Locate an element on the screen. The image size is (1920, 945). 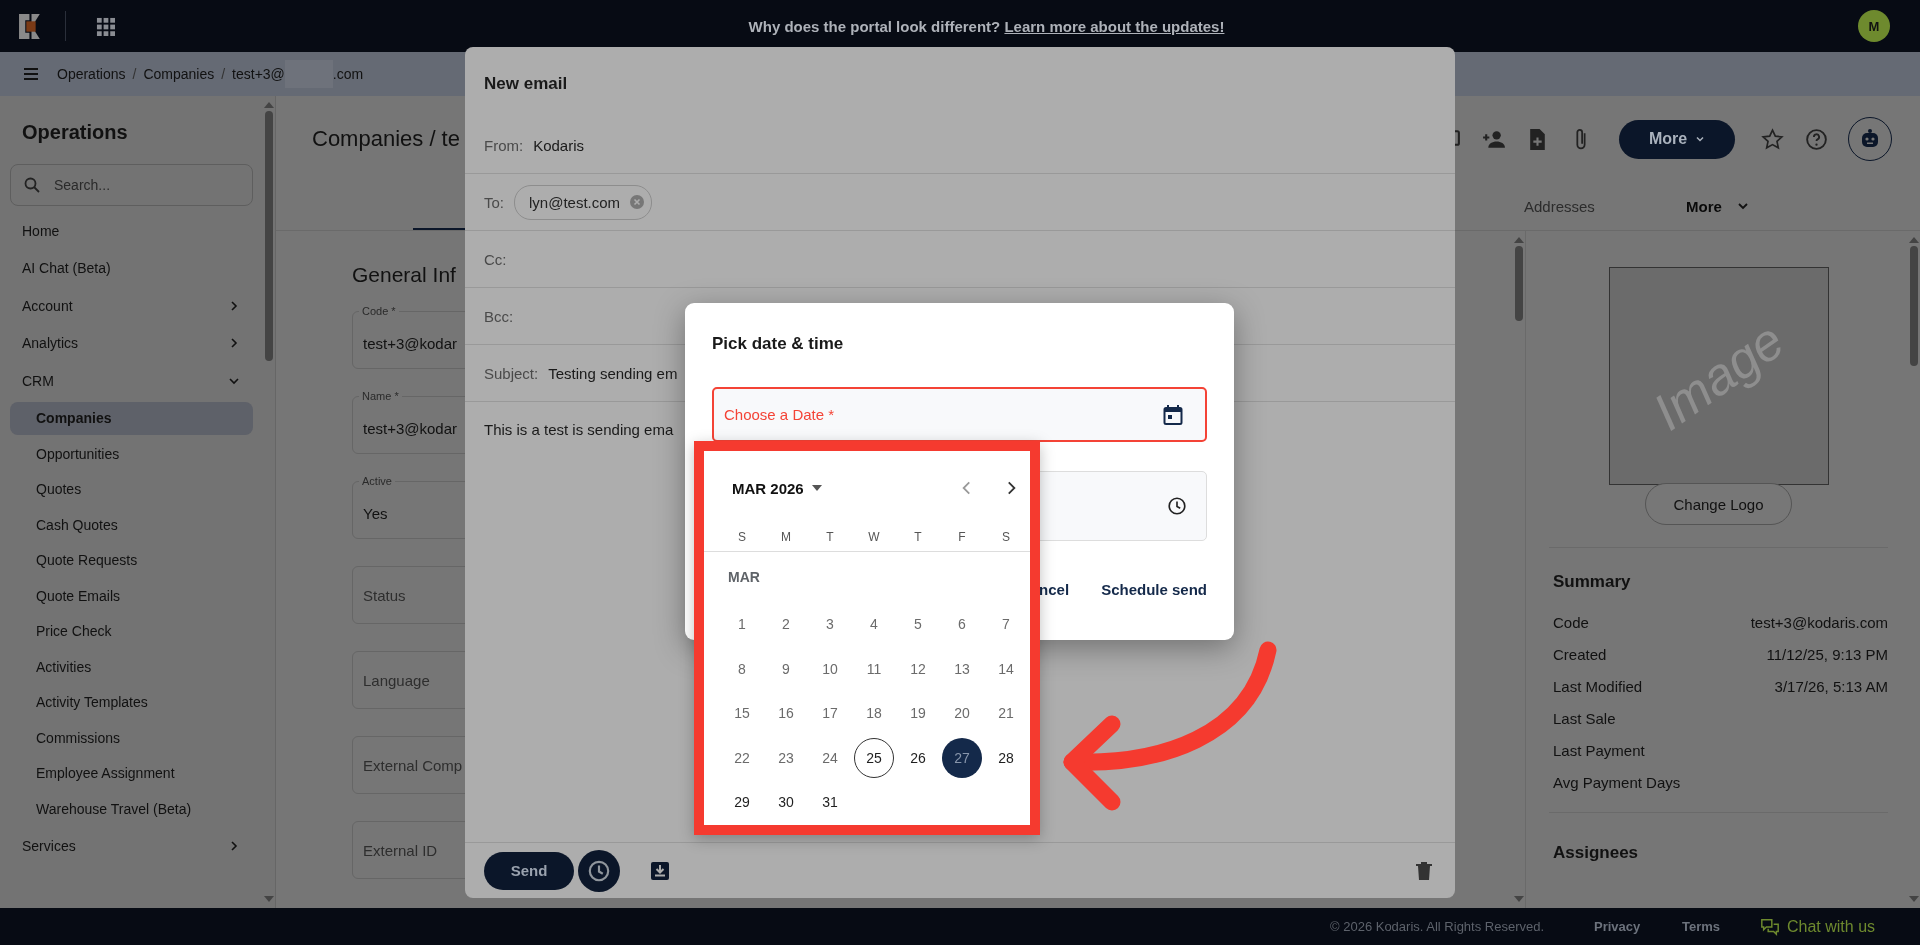
send-button: Send is located at coordinates (529, 870).